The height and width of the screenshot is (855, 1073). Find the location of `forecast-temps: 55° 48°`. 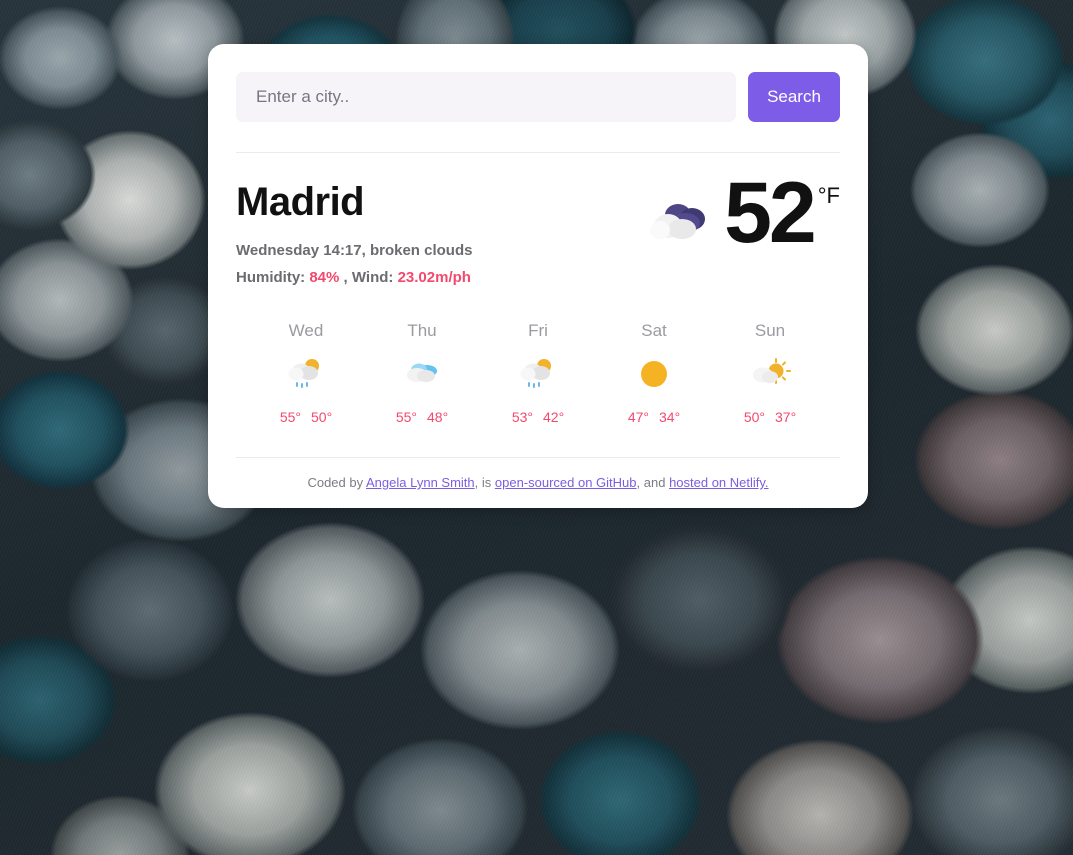

forecast-temps: 55° 48° is located at coordinates (422, 417).